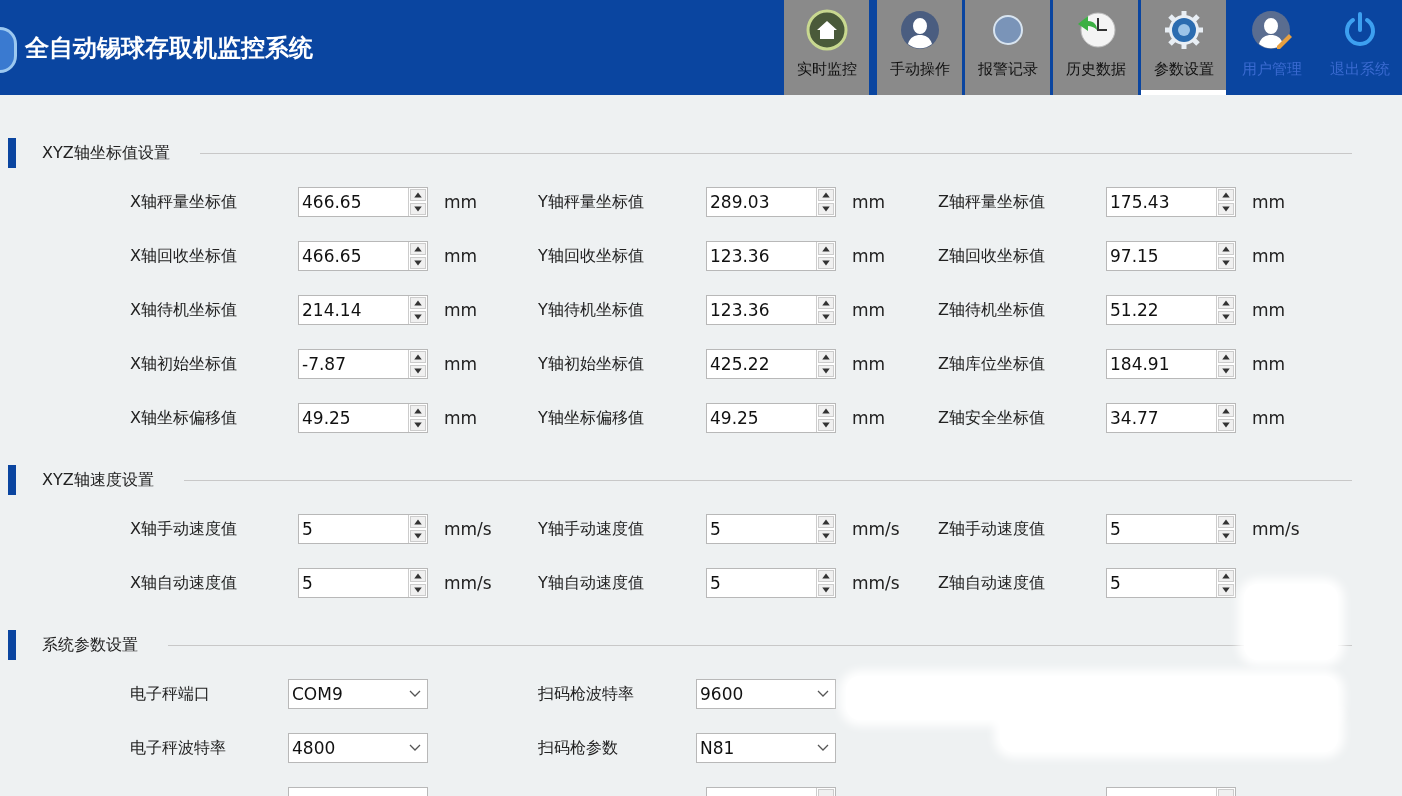  What do you see at coordinates (184, 202) in the screenshot?
I see `field-label: X轴秤量坐标值` at bounding box center [184, 202].